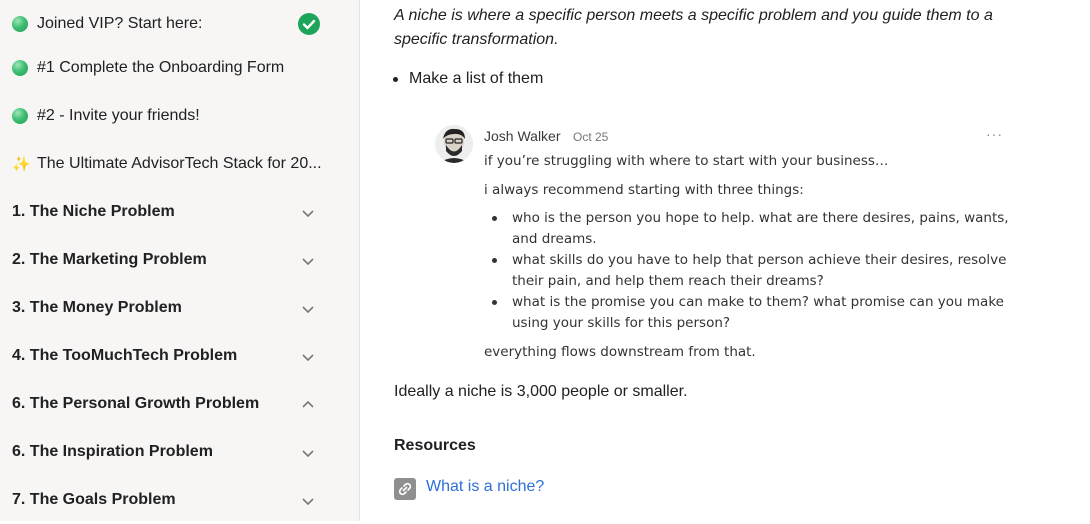 The width and height of the screenshot is (1090, 524). What do you see at coordinates (180, 500) in the screenshot?
I see `section-goals-problem: 7. The Goals Problem` at bounding box center [180, 500].